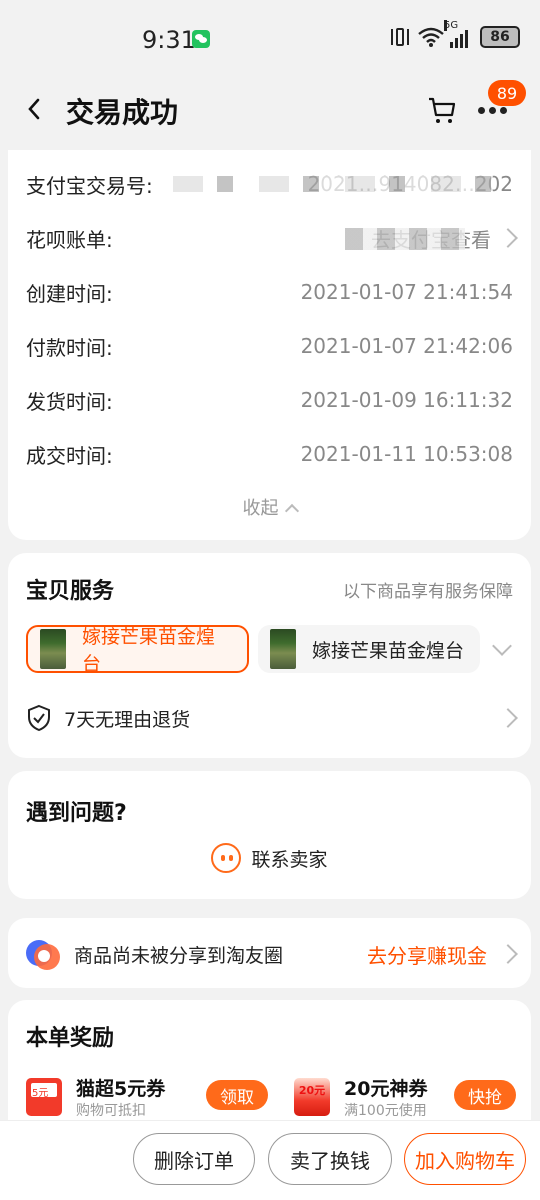 The image size is (540, 1200). What do you see at coordinates (194, 1159) in the screenshot?
I see `delete-order-button: 删除订单` at bounding box center [194, 1159].